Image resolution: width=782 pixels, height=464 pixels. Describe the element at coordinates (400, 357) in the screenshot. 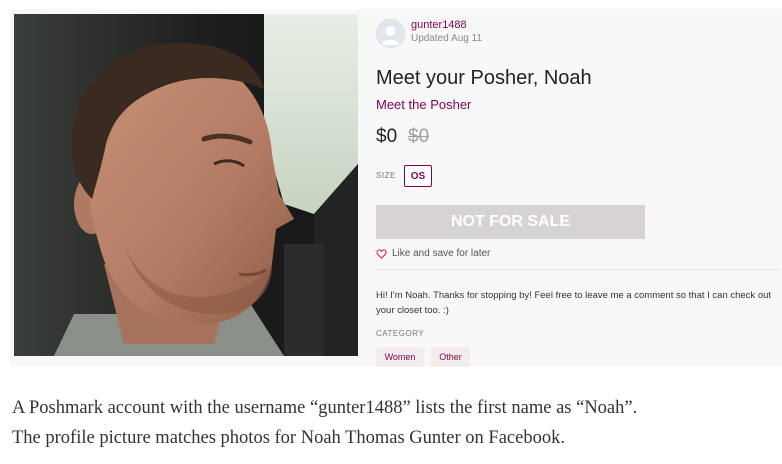

I see `category-tag-women: Women` at that location.